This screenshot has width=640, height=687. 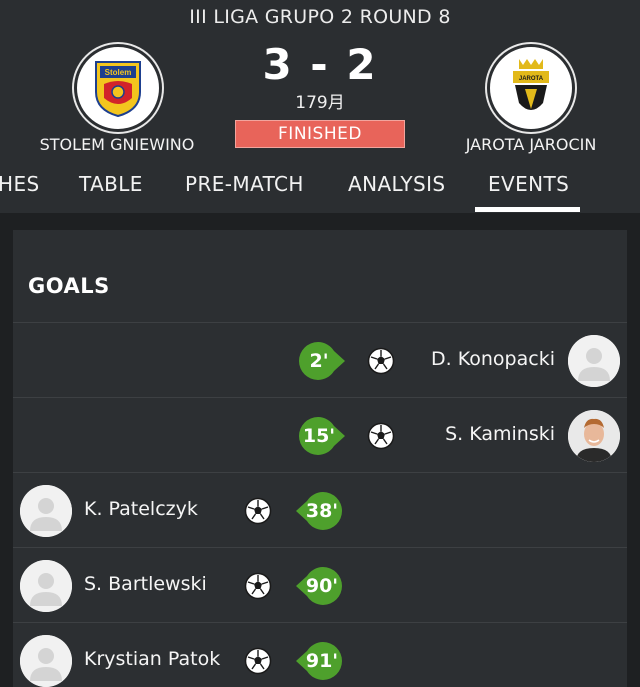 I want to click on goal-scorer-name: D. Konopacki, so click(x=493, y=359).